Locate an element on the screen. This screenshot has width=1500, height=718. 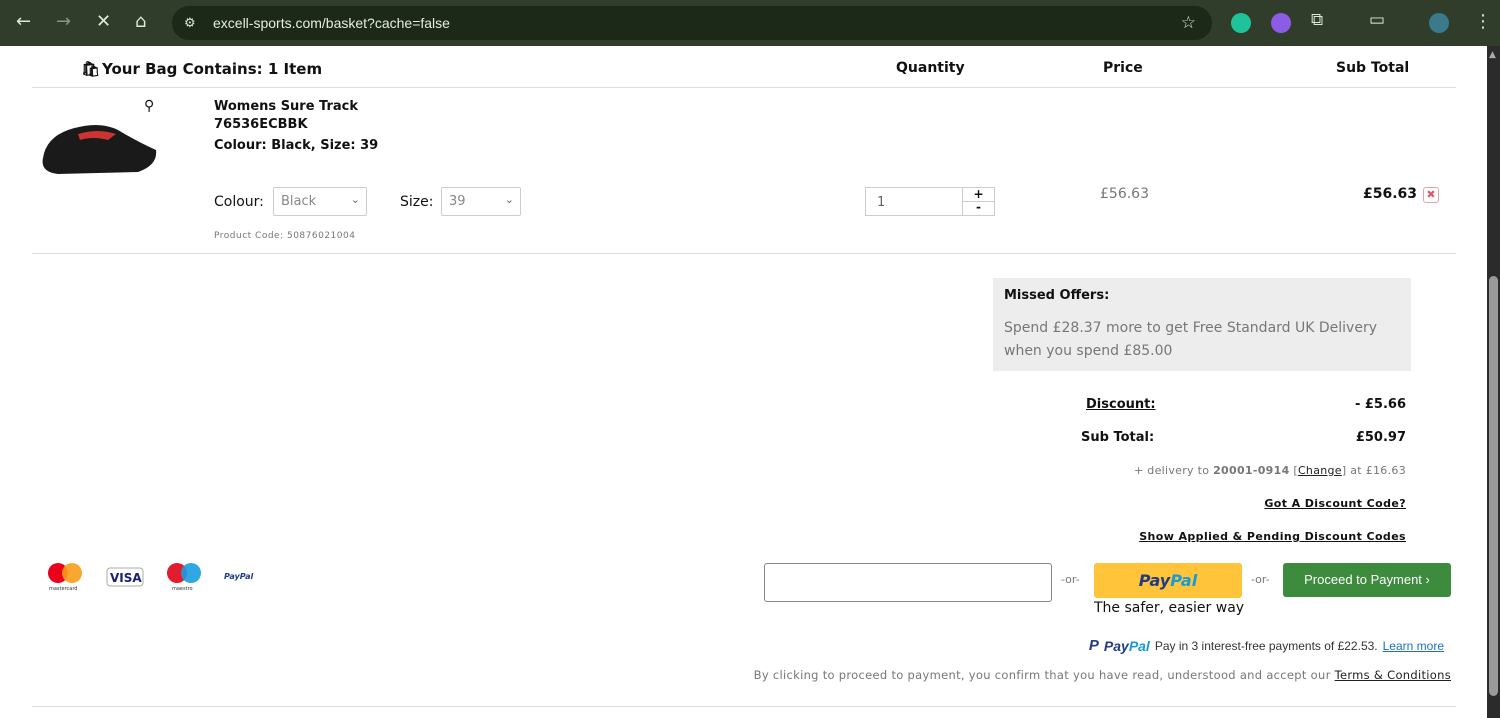
change-delivery-link: Change is located at coordinates (1320, 470).